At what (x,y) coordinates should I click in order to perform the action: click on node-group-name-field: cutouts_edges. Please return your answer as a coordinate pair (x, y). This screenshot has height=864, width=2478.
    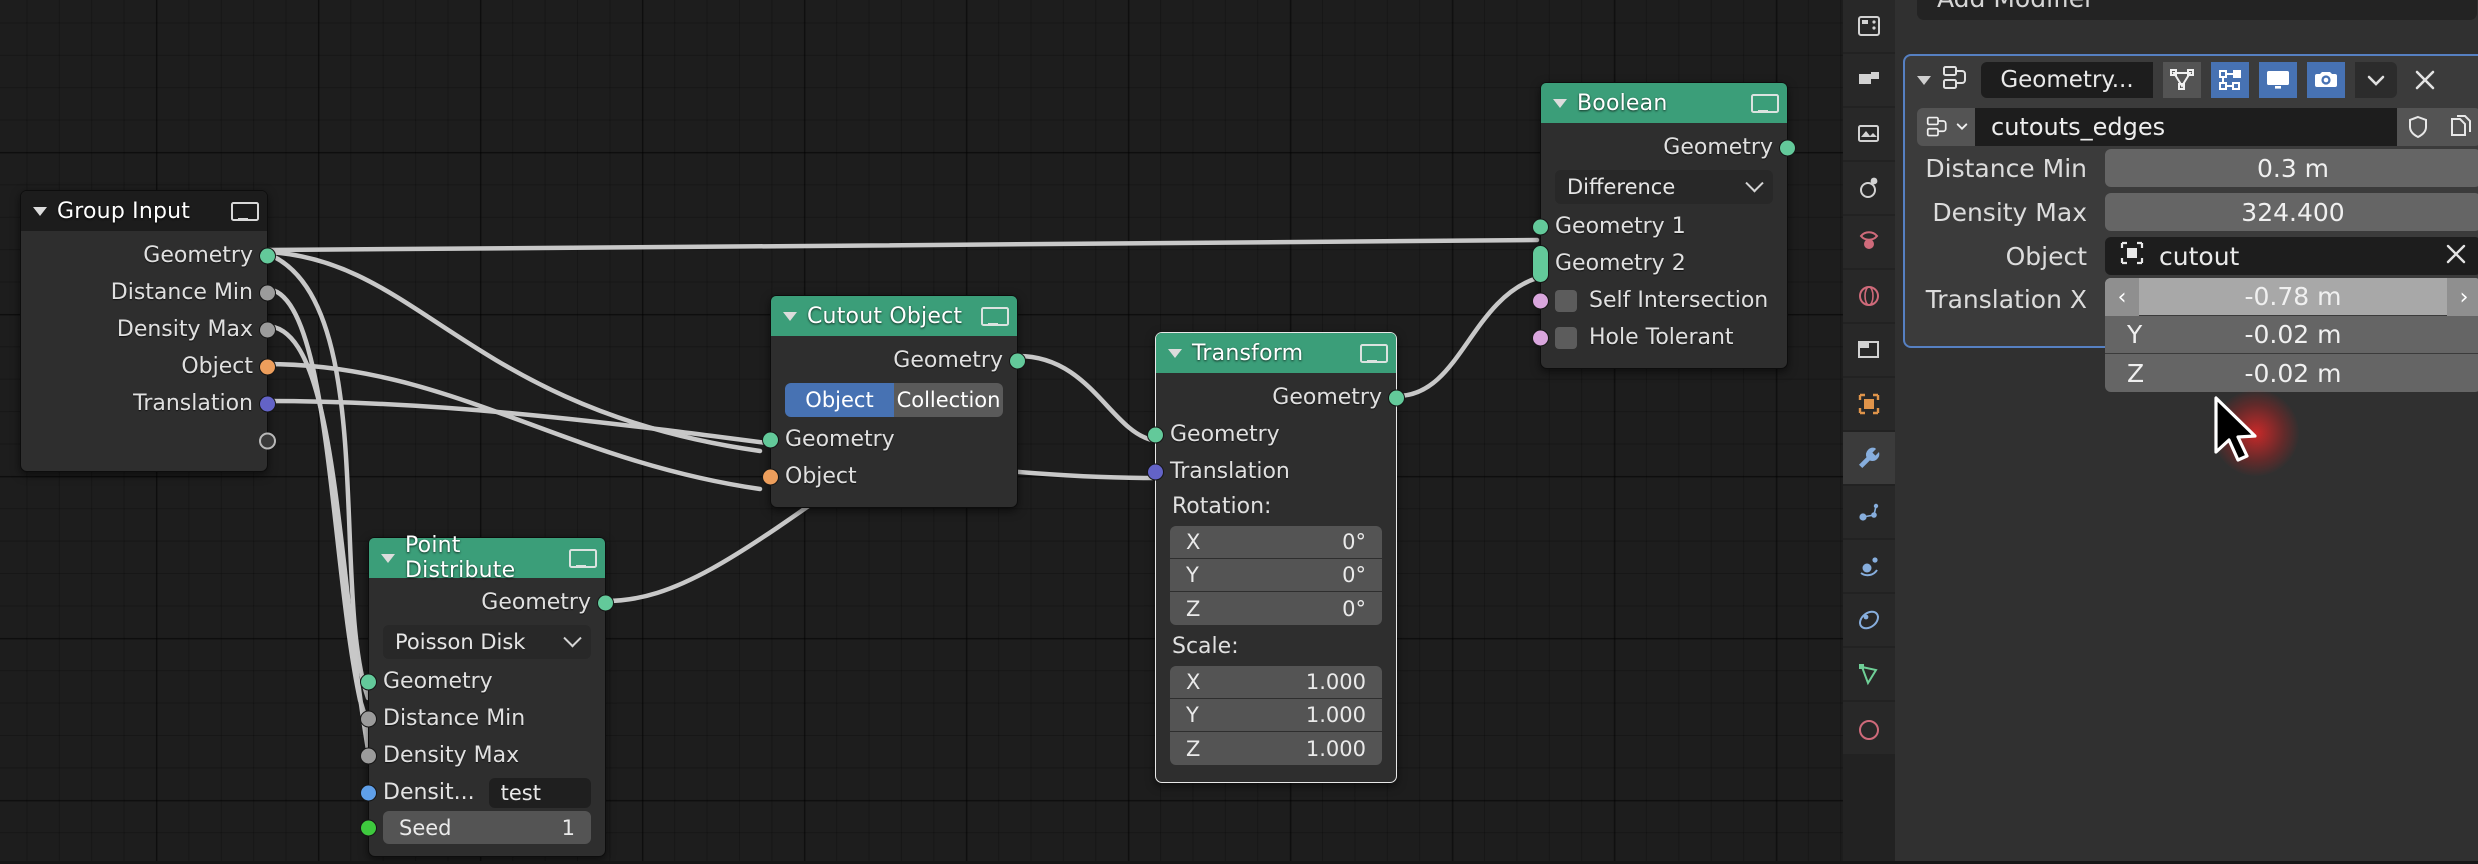
    Looking at the image, I should click on (2186, 127).